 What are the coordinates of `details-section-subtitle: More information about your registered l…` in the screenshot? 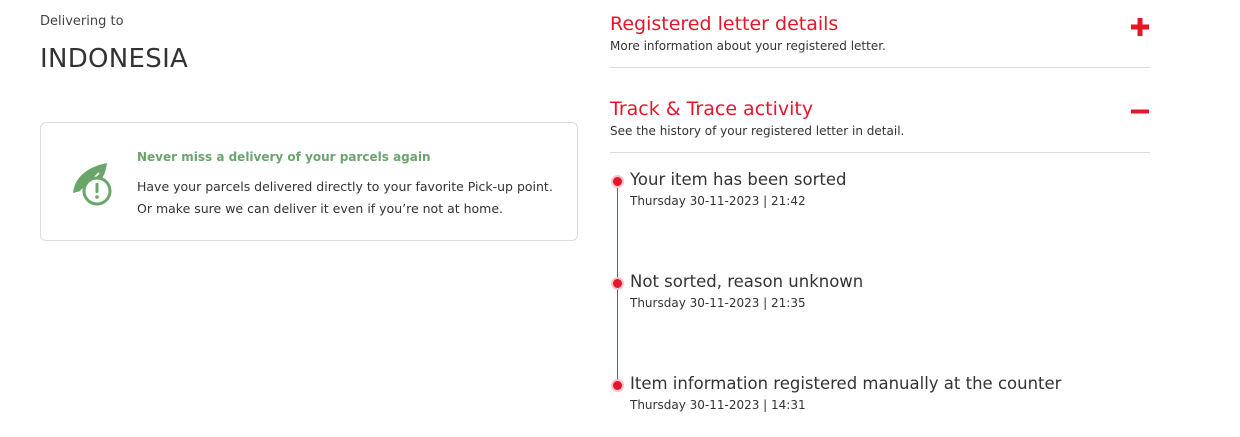 It's located at (748, 46).